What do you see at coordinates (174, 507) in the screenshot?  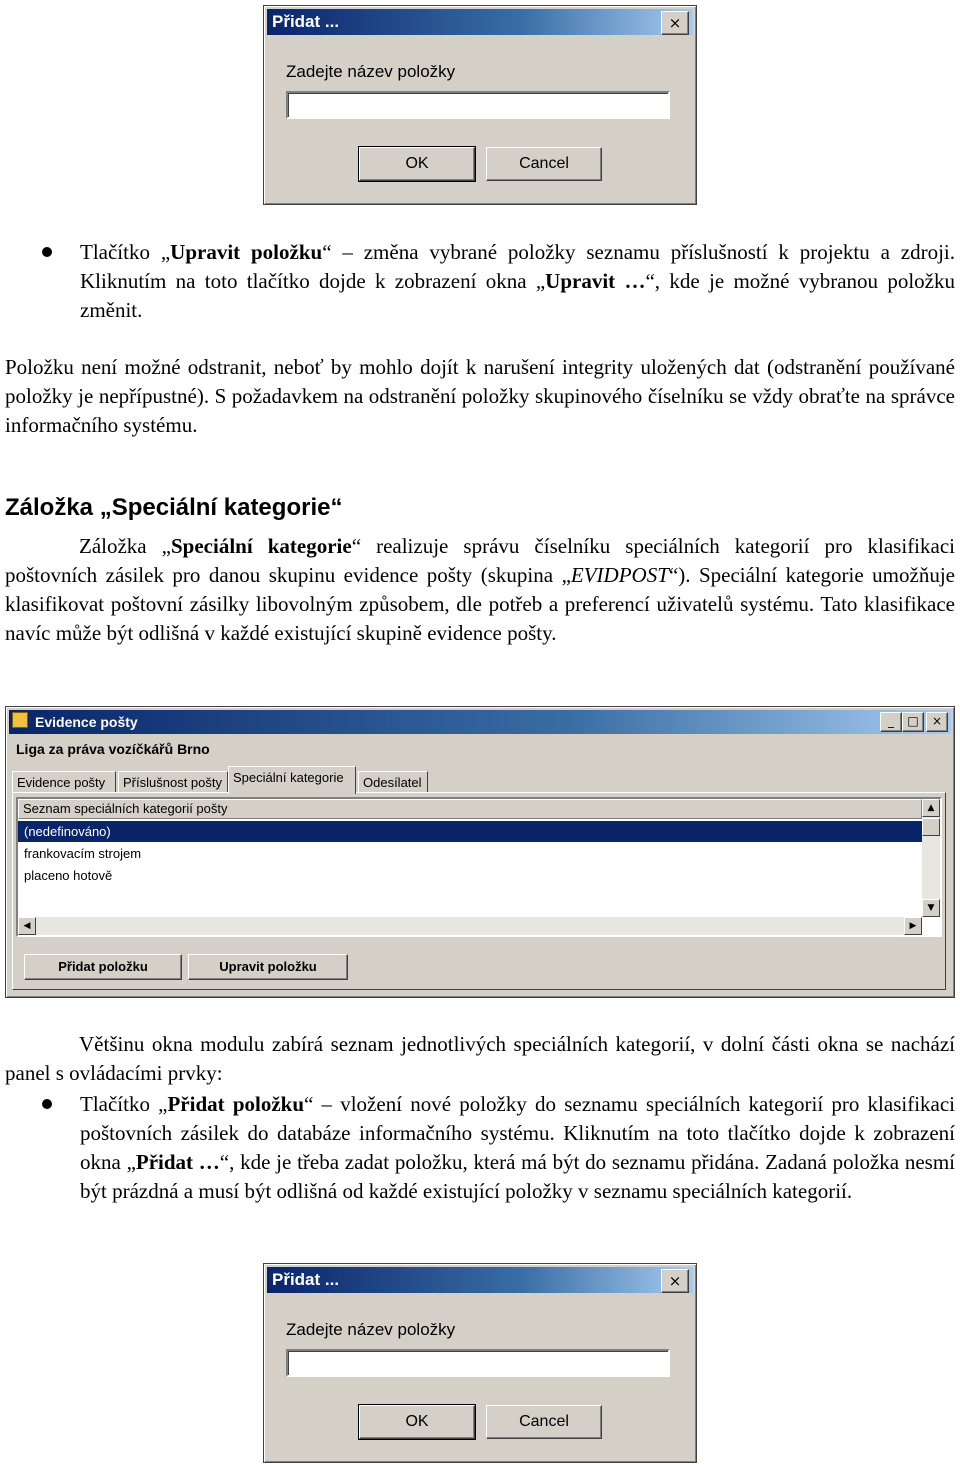 I see `section-heading: Záložka „Speciální kategorie“` at bounding box center [174, 507].